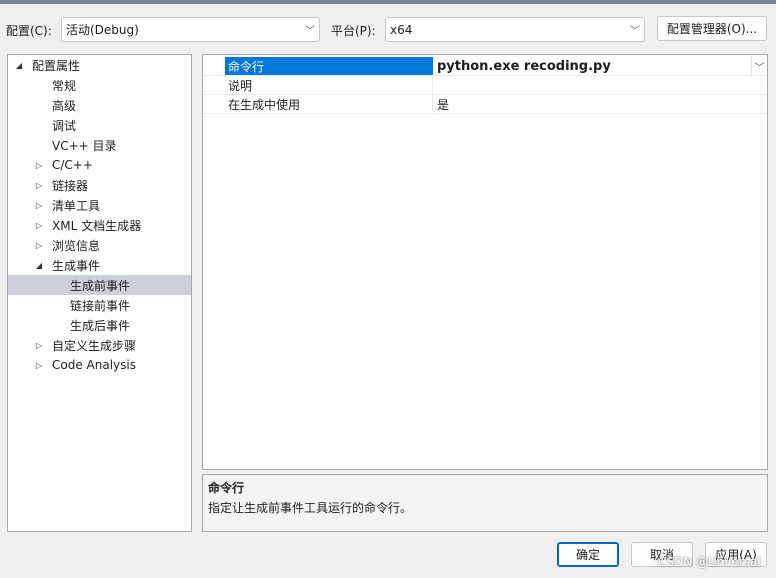  Describe the element at coordinates (64, 125) in the screenshot. I see `tree-item-label: 调试` at that location.